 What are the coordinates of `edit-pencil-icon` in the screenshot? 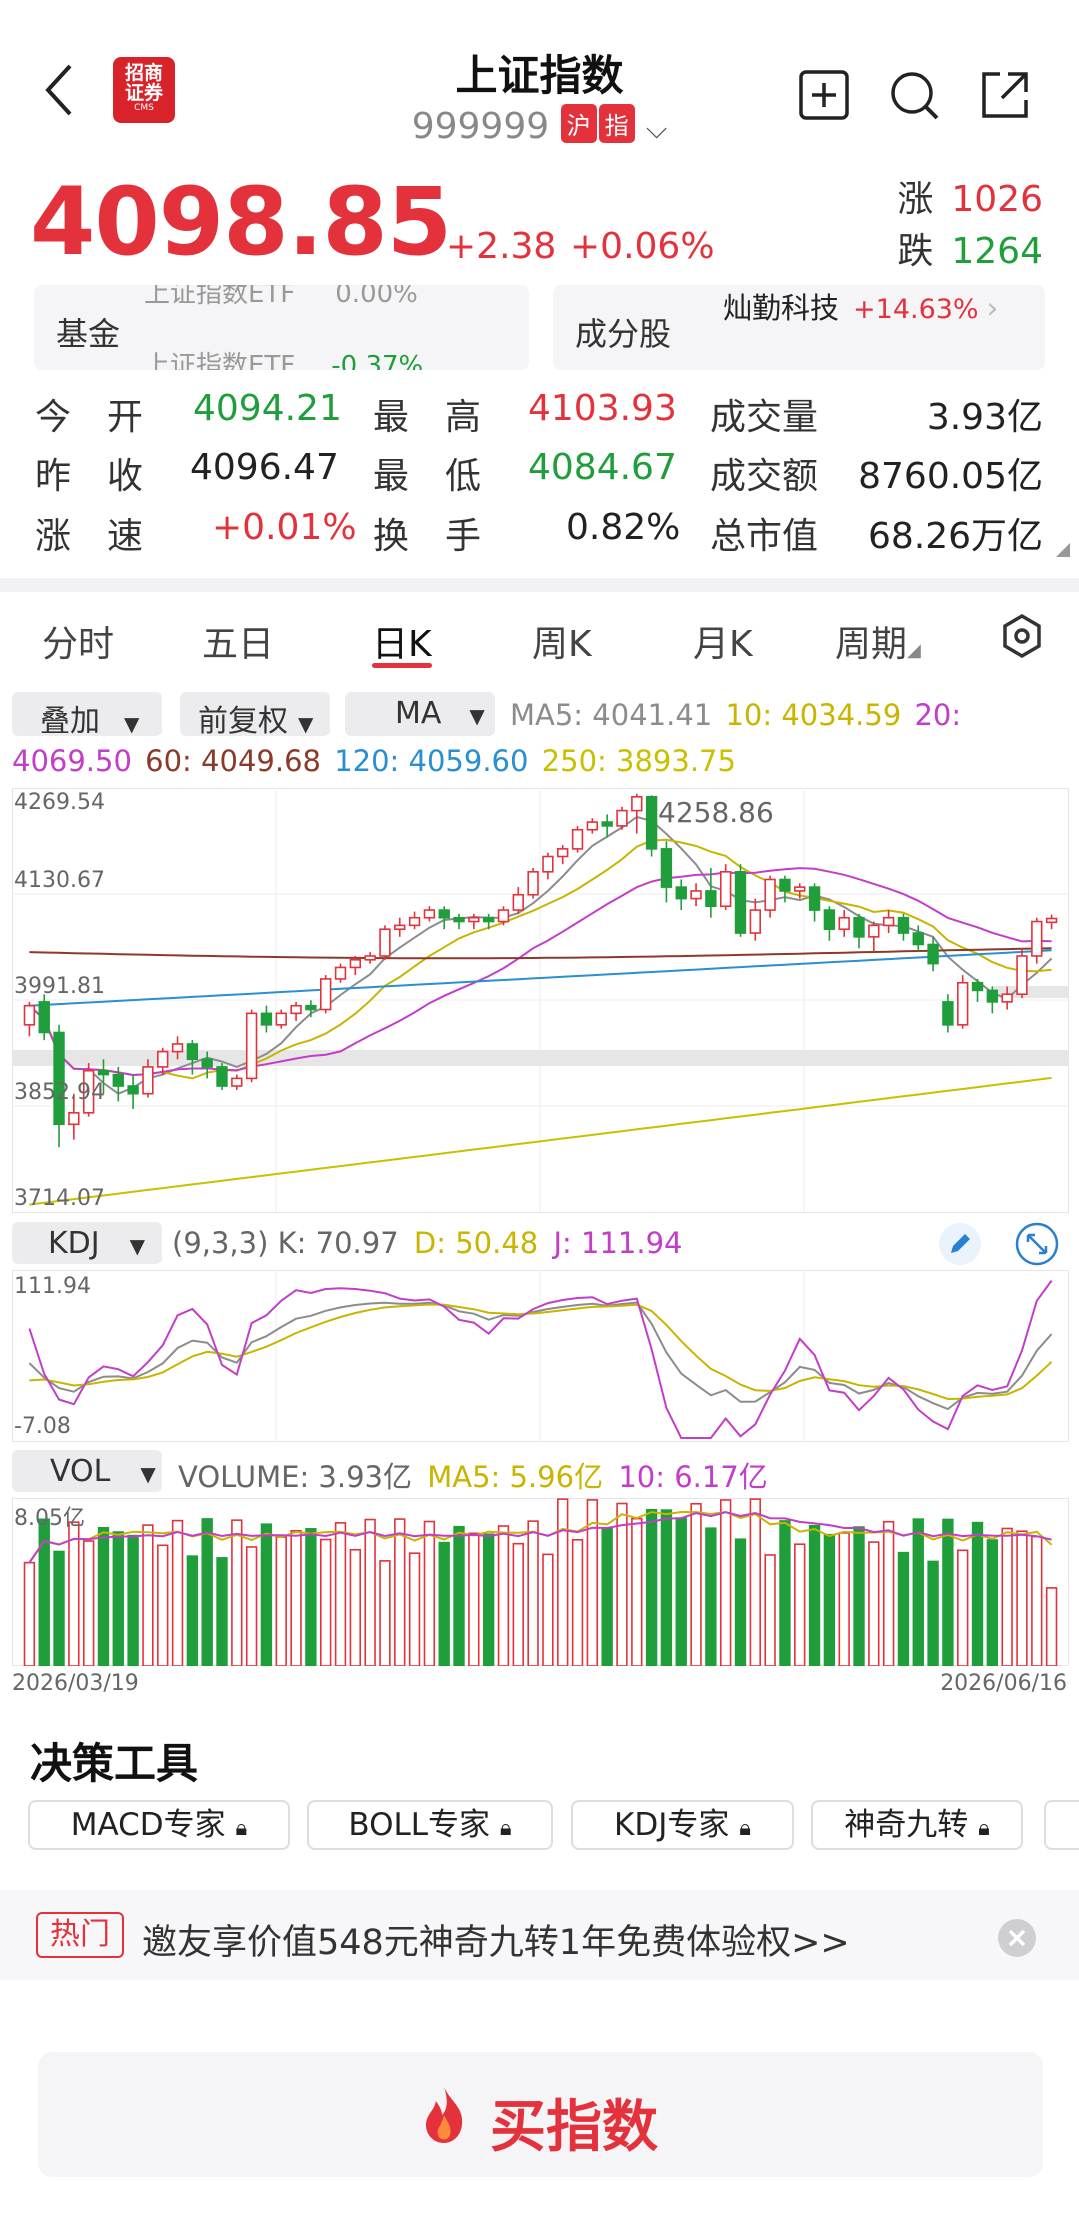 It's located at (960, 1244).